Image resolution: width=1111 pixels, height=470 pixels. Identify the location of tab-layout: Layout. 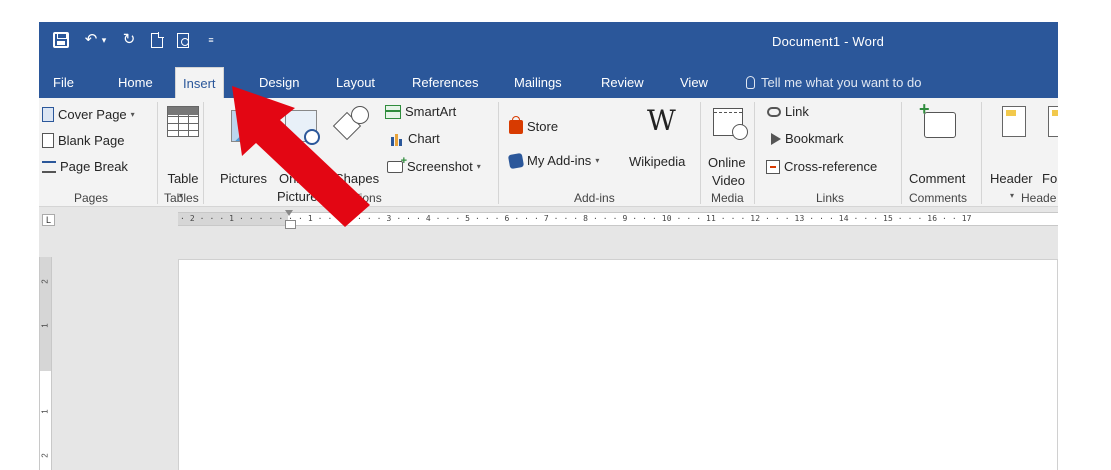
(355, 82).